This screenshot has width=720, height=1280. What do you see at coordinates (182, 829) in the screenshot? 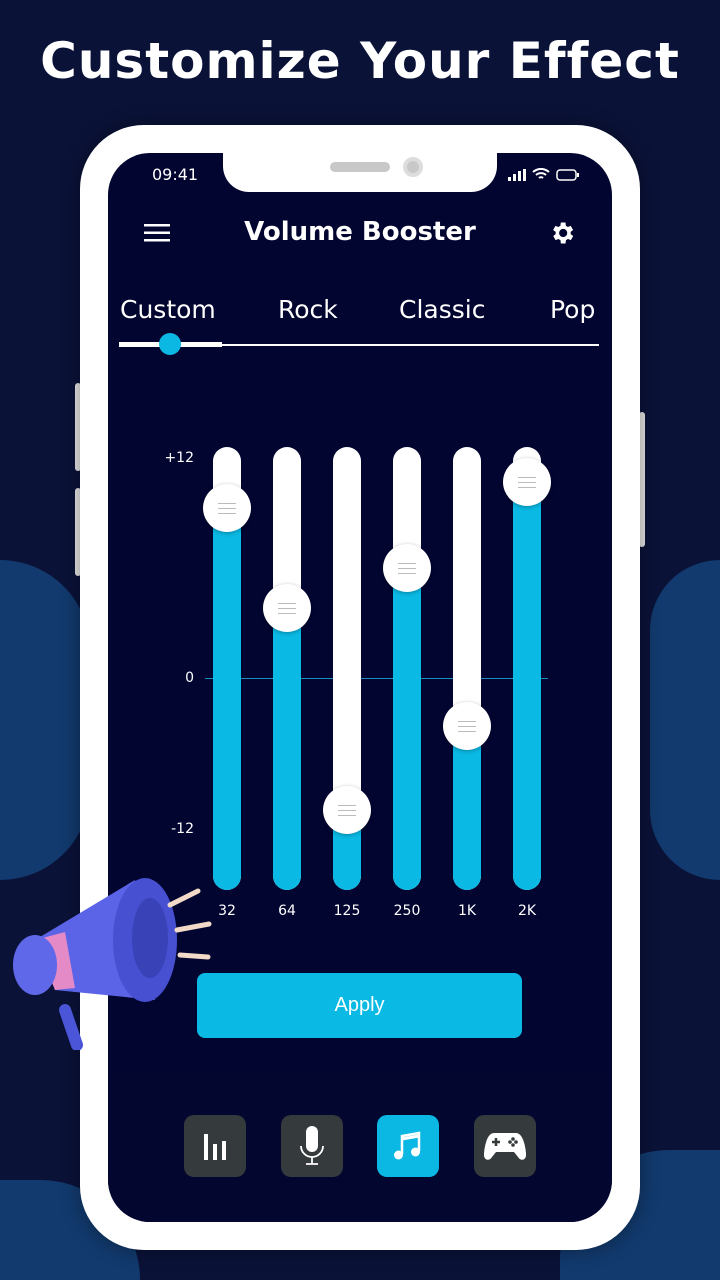
I see `y-label-bottom: -12` at bounding box center [182, 829].